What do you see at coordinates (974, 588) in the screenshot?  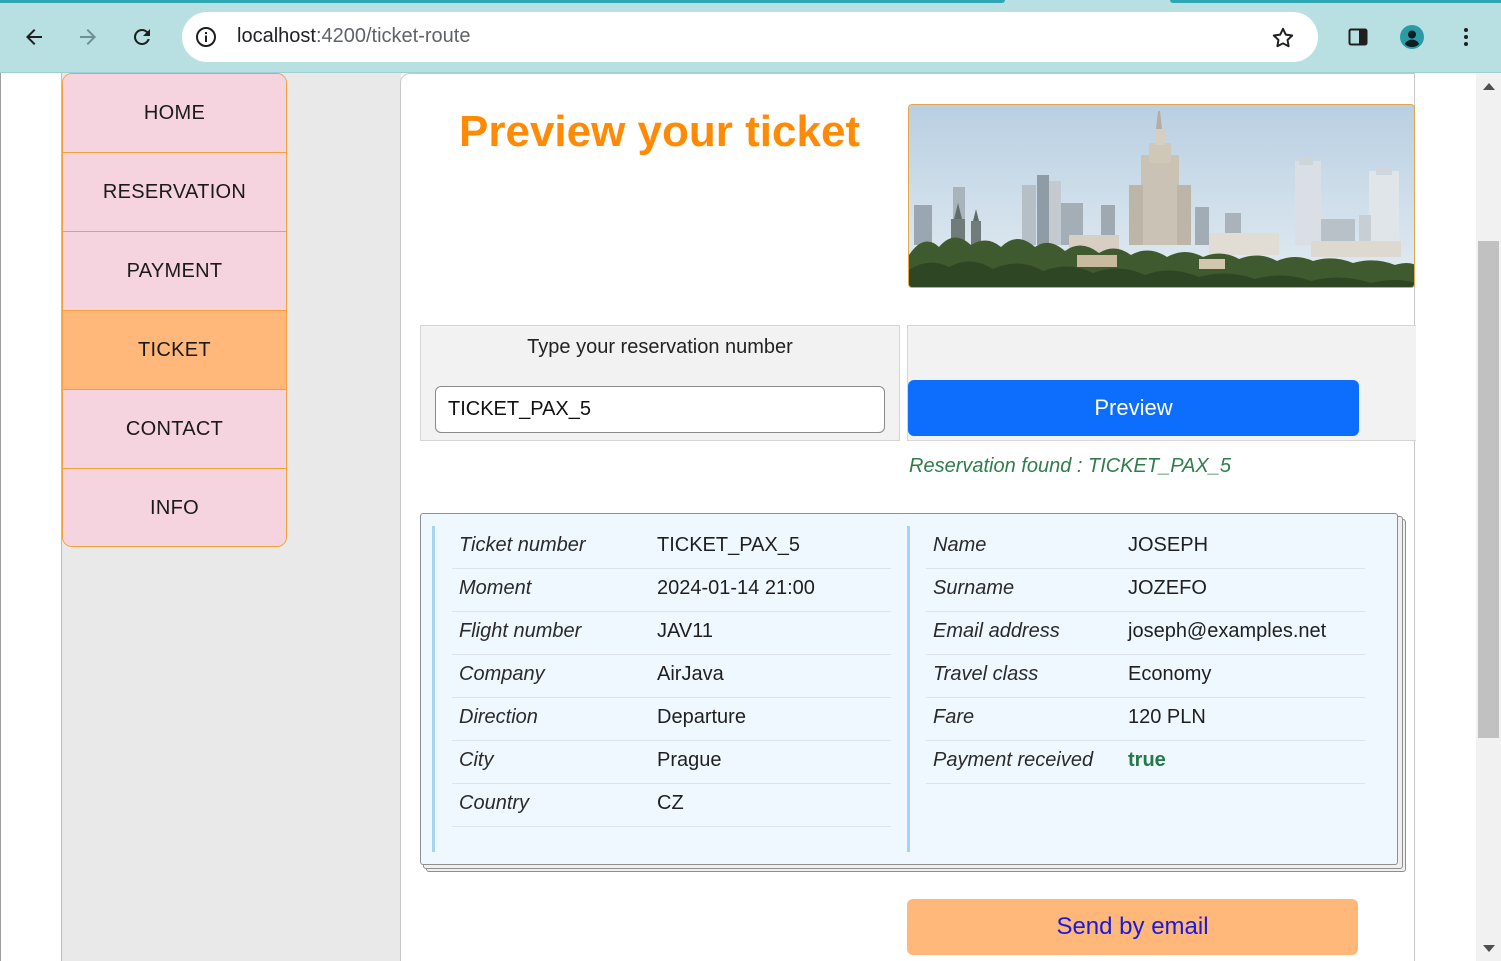 I see `field-label: Surname` at bounding box center [974, 588].